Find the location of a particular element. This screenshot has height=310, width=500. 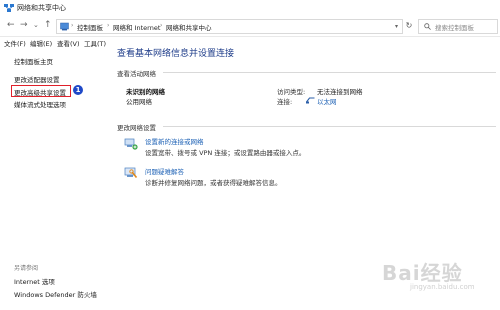

sidebar-control-panel-home: 控制面板主页 is located at coordinates (33, 61).